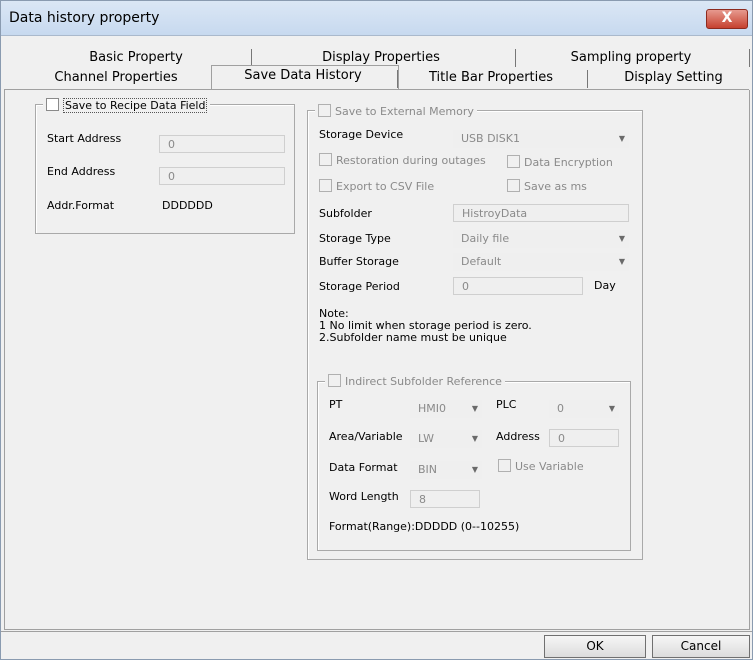  I want to click on close-button: X, so click(727, 19).